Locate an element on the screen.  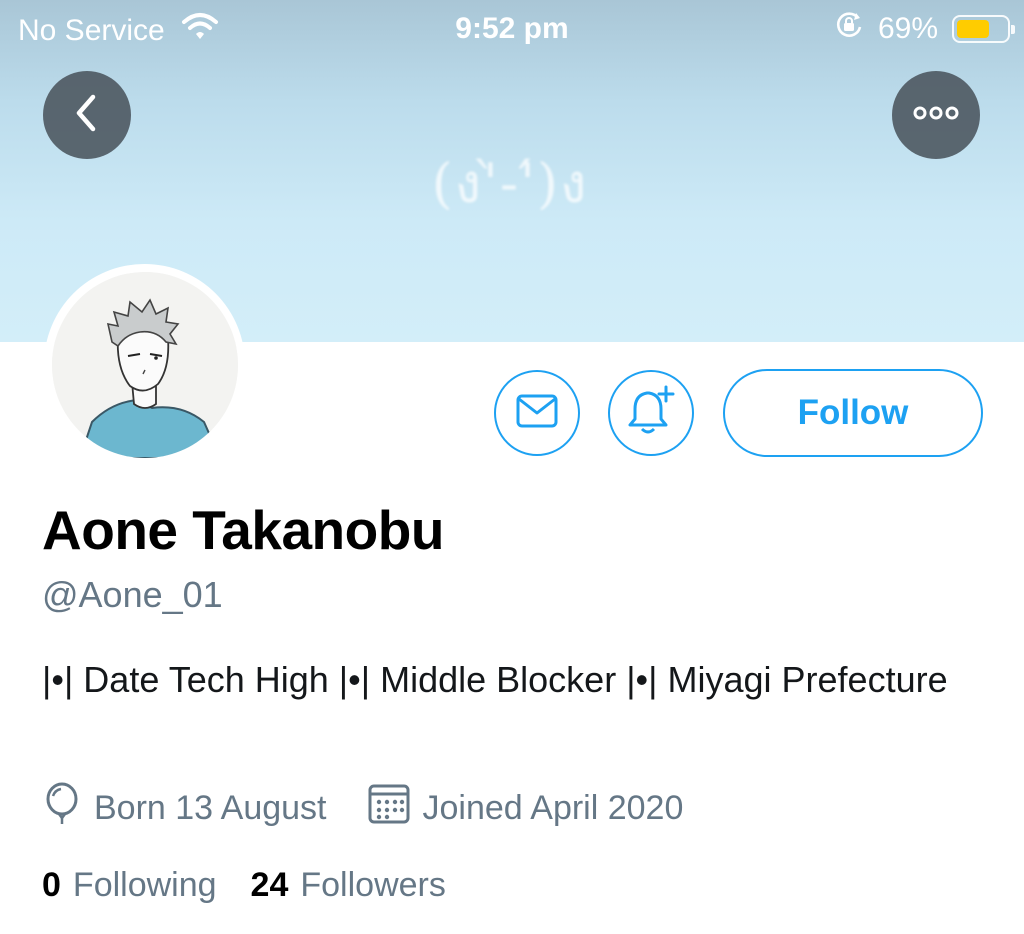
chevron-left-icon is located at coordinates (87, 115).